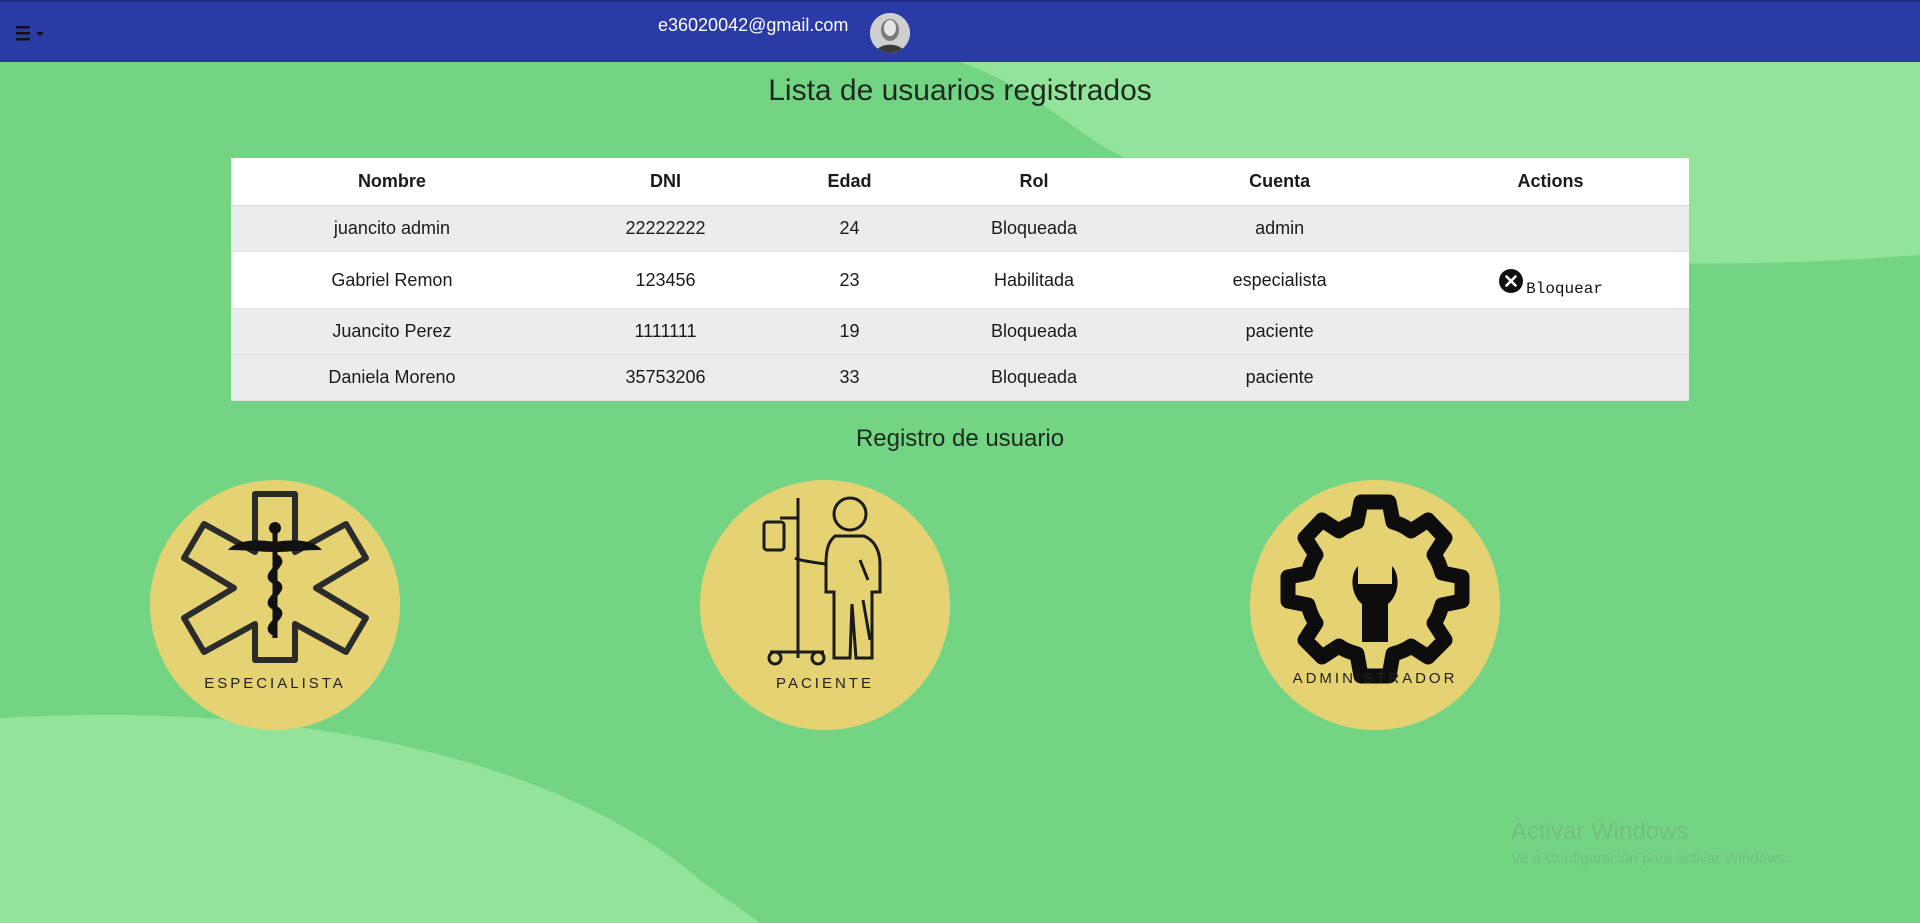 The image size is (1920, 923). Describe the element at coordinates (392, 228) in the screenshot. I see `cell-nombre: juancito admin` at that location.